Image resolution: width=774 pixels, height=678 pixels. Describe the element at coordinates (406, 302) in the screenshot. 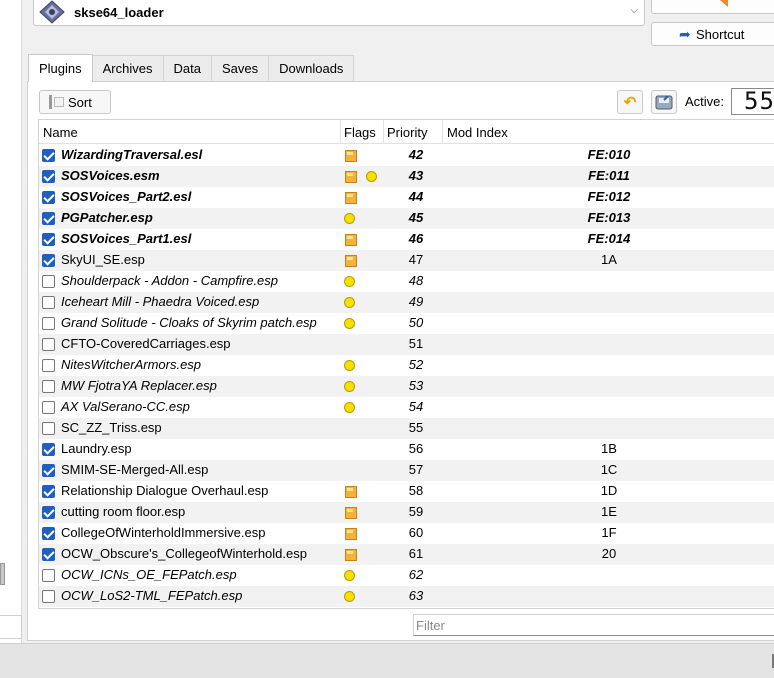

I see `table-row: Iceheart Mill - Phaedra Voiced.esp 49` at that location.